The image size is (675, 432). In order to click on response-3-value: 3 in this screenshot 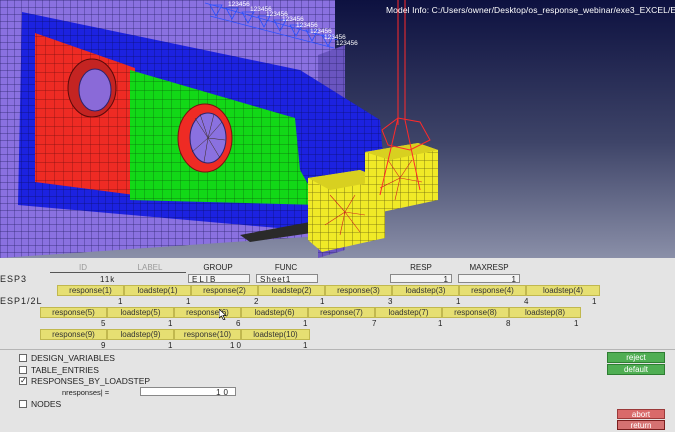, I will do `click(390, 301)`.